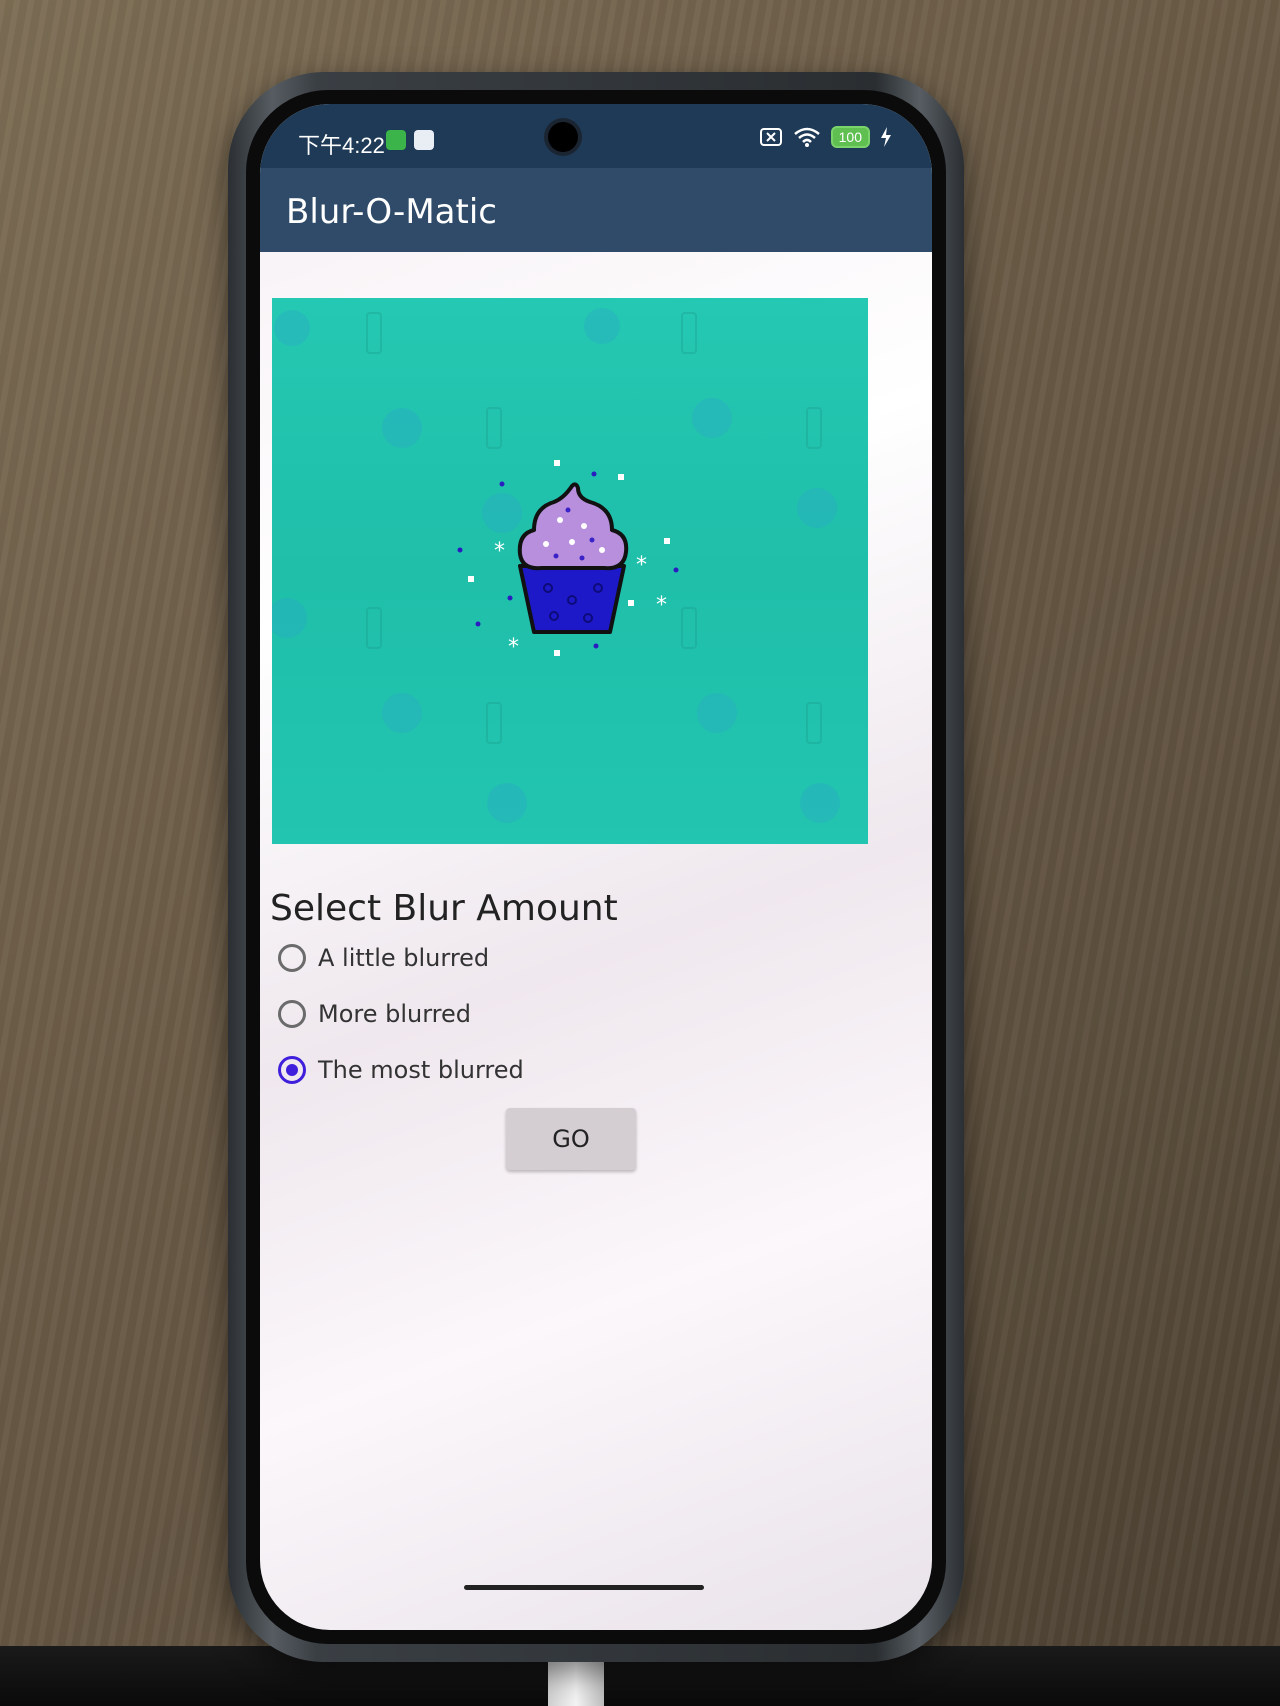  What do you see at coordinates (596, 136) in the screenshot?
I see `status-bar: 下午4:22 100` at bounding box center [596, 136].